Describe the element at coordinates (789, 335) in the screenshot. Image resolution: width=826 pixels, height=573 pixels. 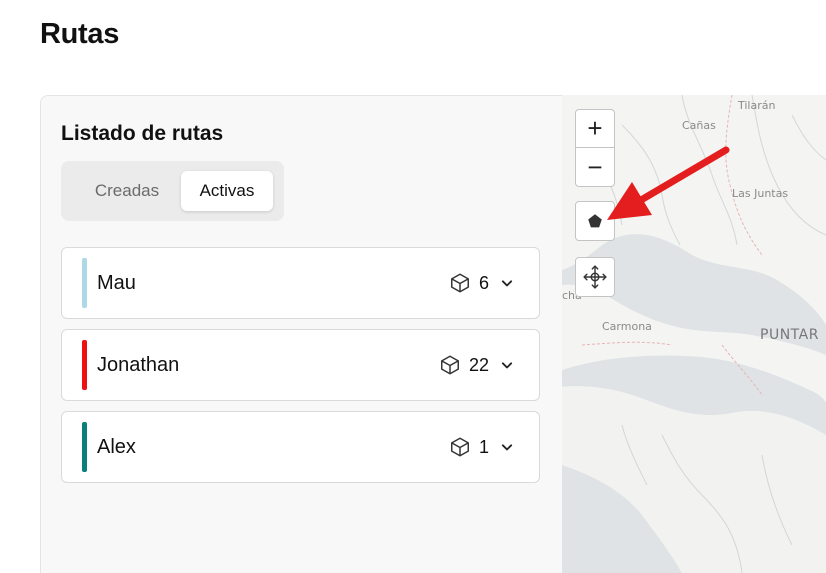
I see `map-label-puntarenas: PUNTAR` at that location.